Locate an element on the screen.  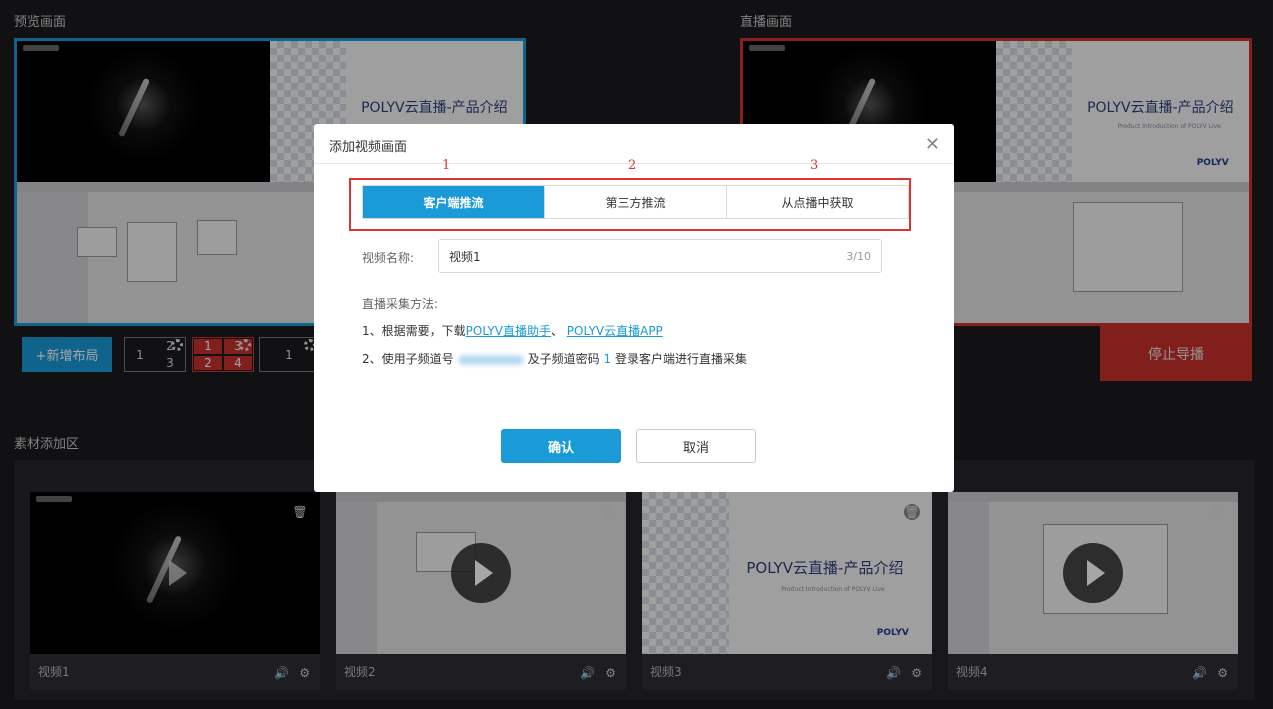
tab-number: 2 is located at coordinates (632, 165).